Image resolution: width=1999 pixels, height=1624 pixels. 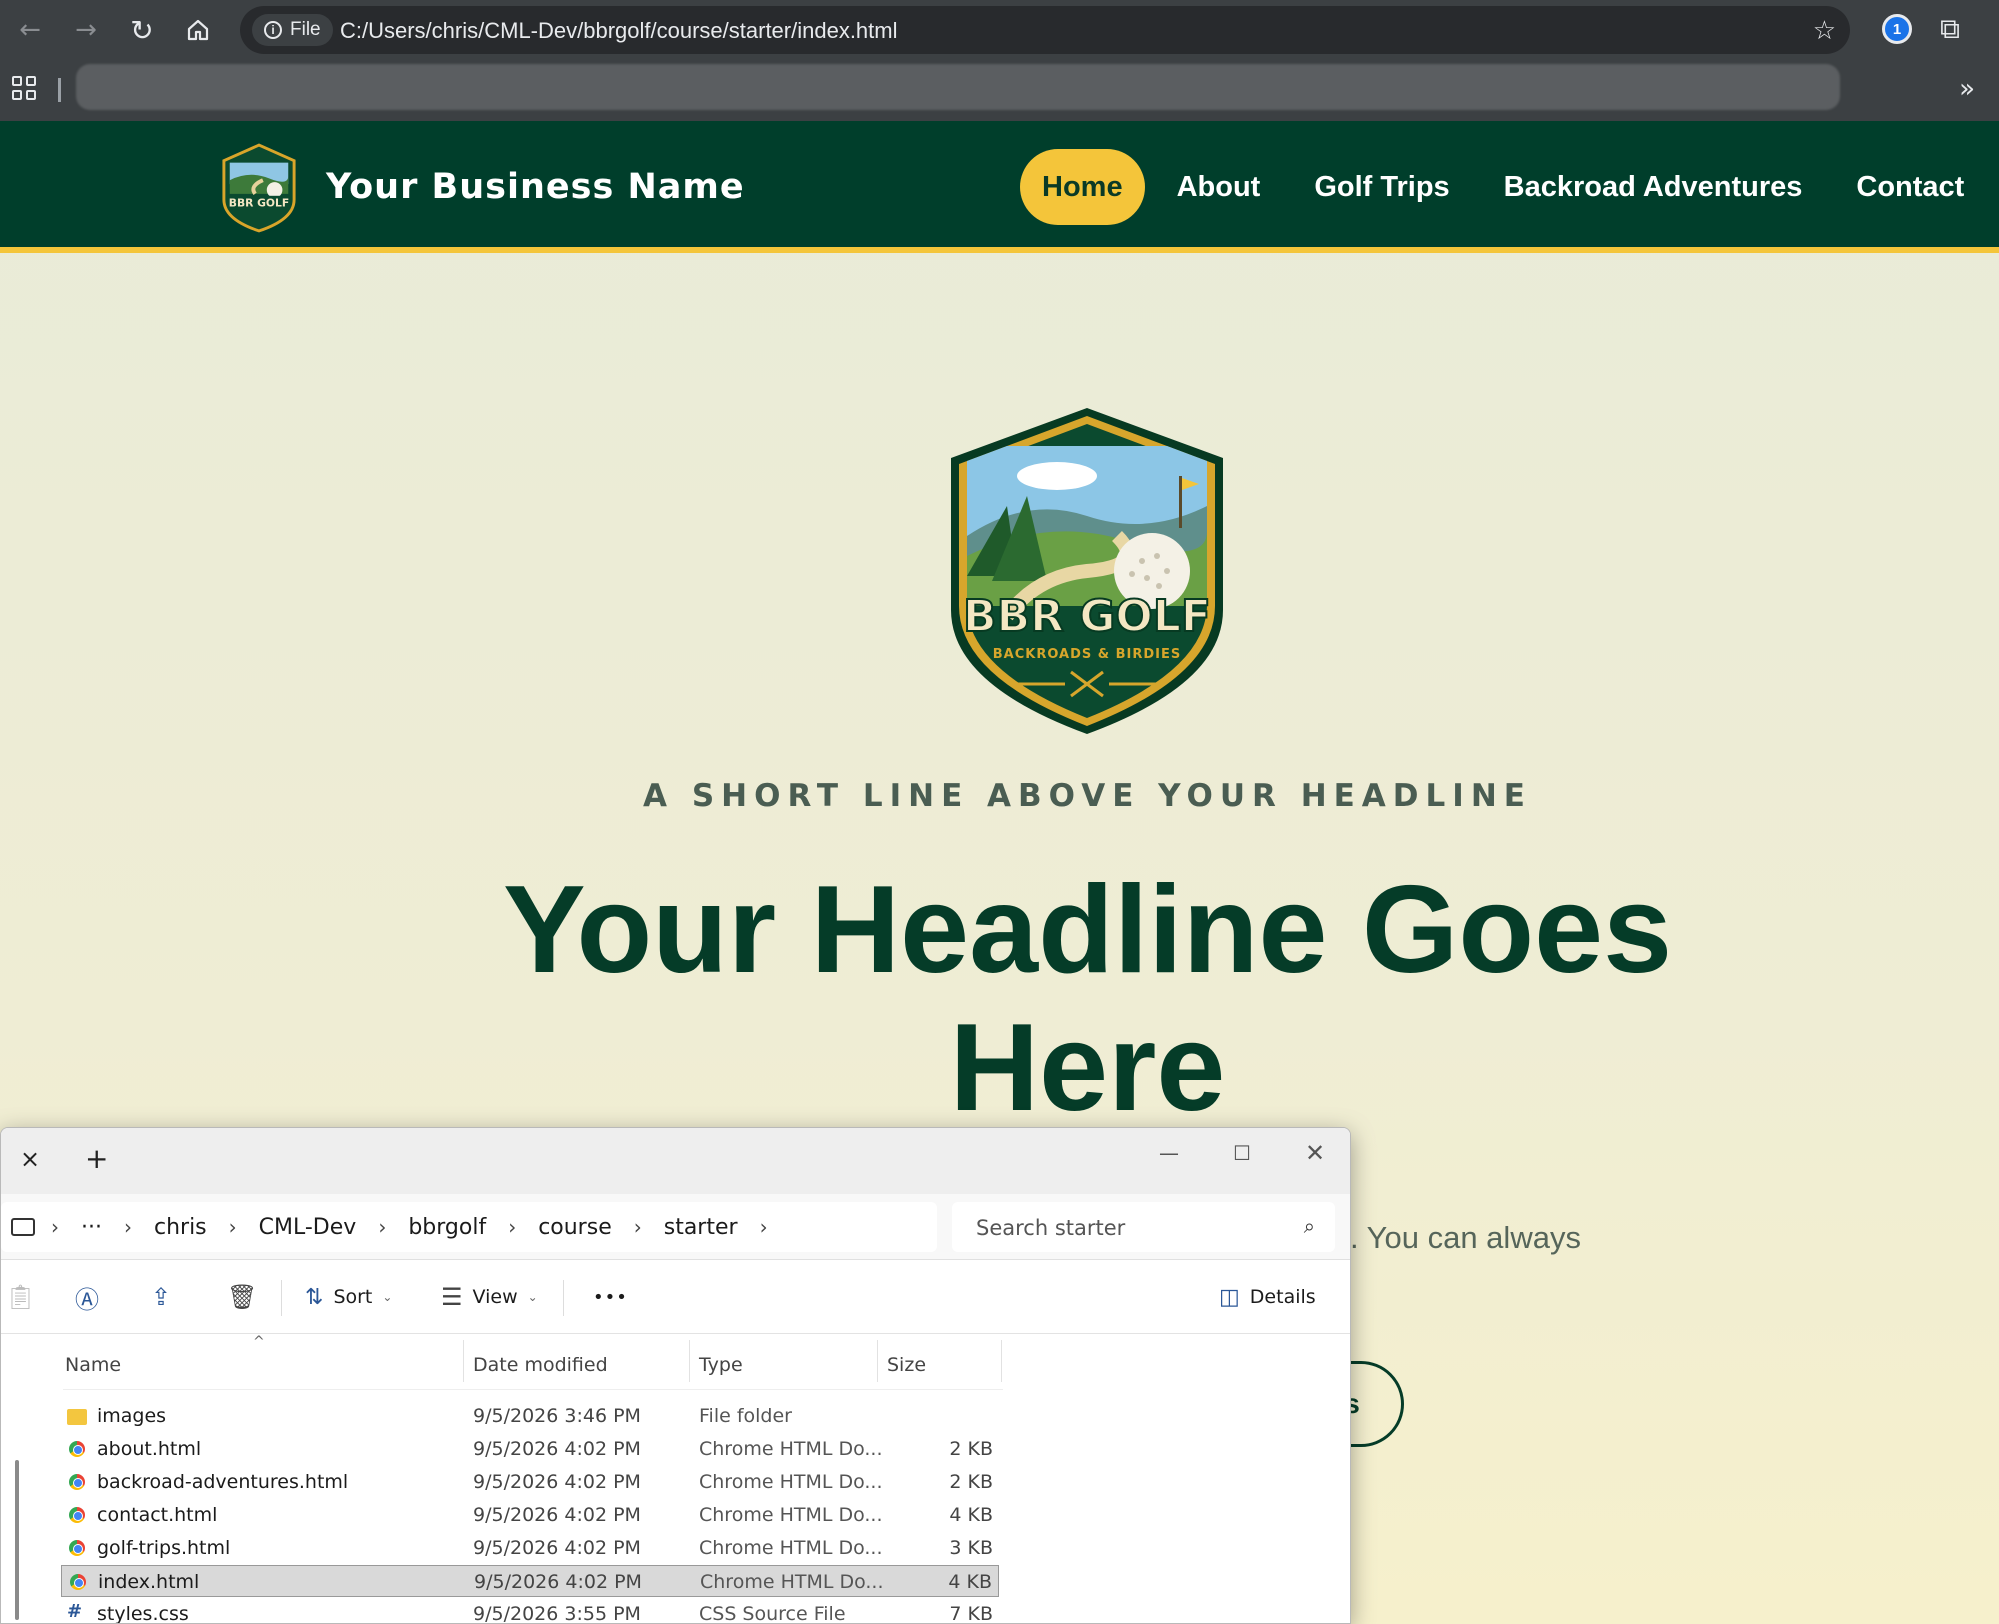 What do you see at coordinates (1910, 187) in the screenshot?
I see `nav-contact: Contact` at bounding box center [1910, 187].